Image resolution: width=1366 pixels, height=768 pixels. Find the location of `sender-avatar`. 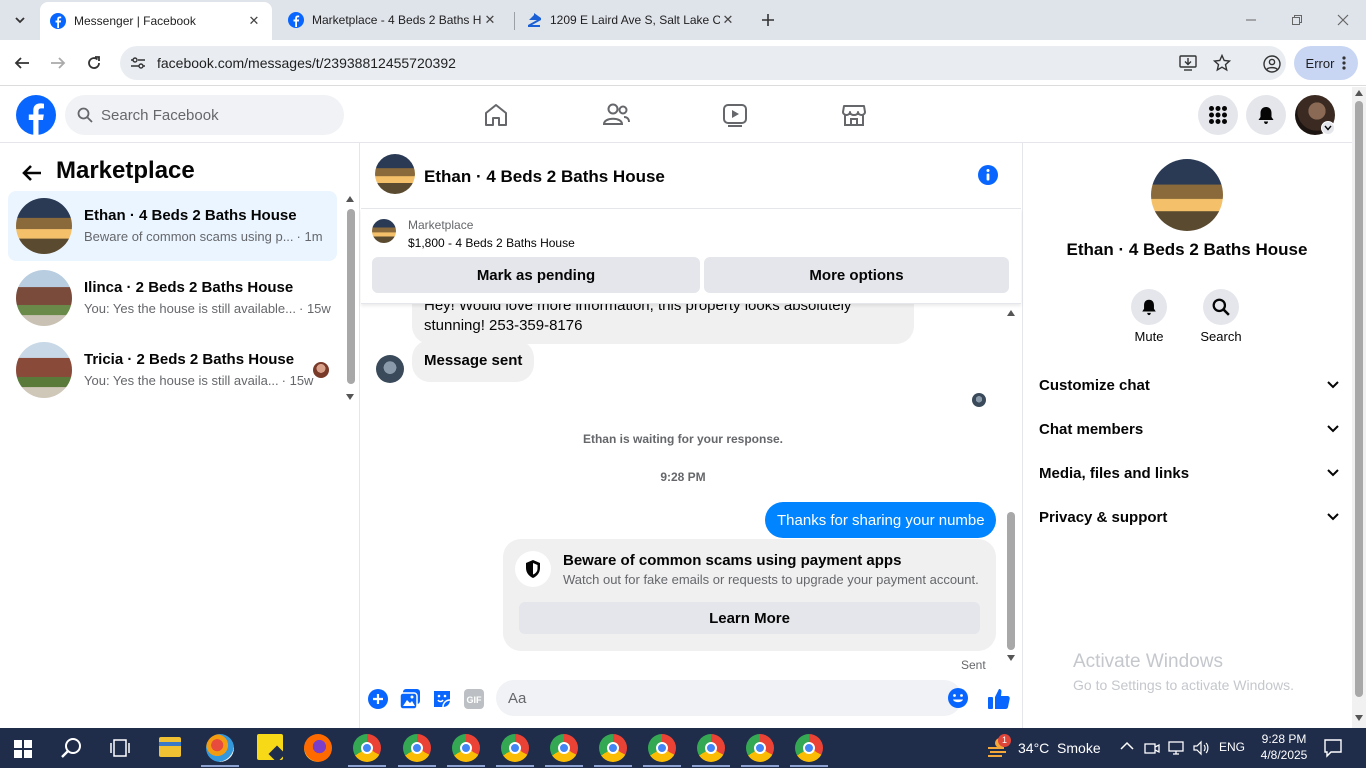

sender-avatar is located at coordinates (390, 369).